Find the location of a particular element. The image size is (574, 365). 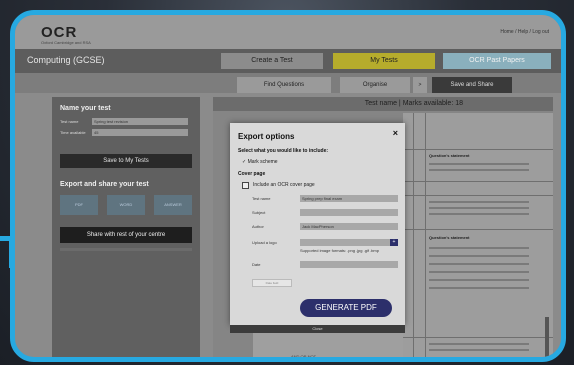

author-label: Author is located at coordinates (258, 226).